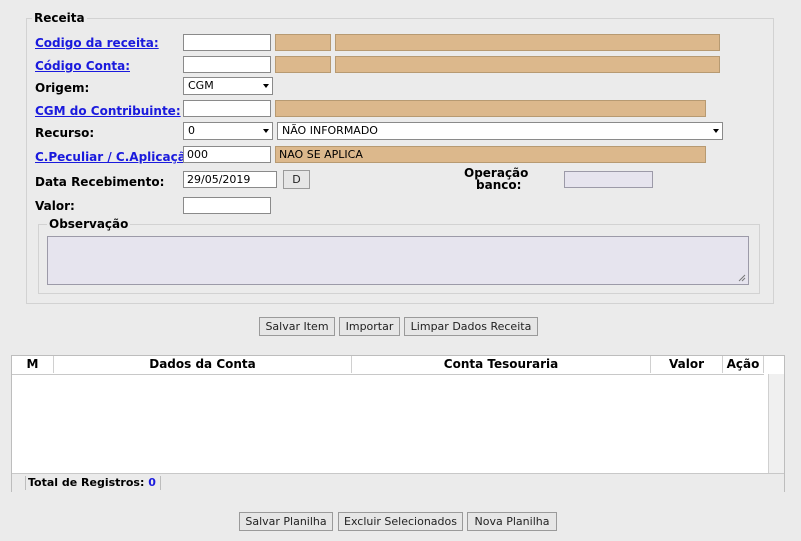  Describe the element at coordinates (59, 18) in the screenshot. I see `receita-legend: Receita` at that location.